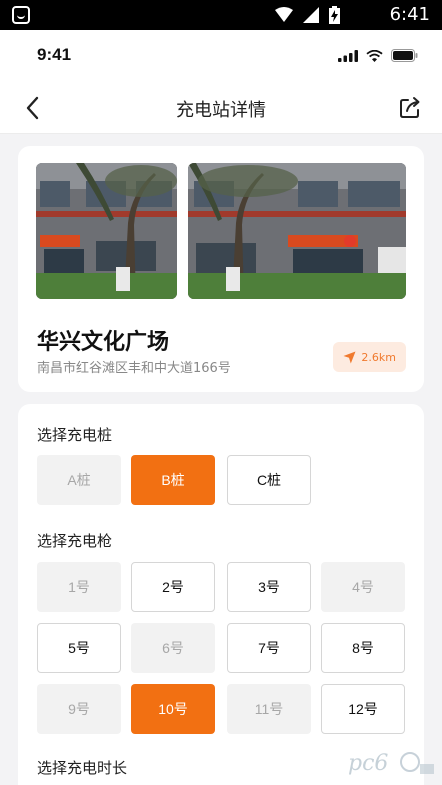 The height and width of the screenshot is (785, 442). I want to click on battery-charging-icon, so click(334, 15).